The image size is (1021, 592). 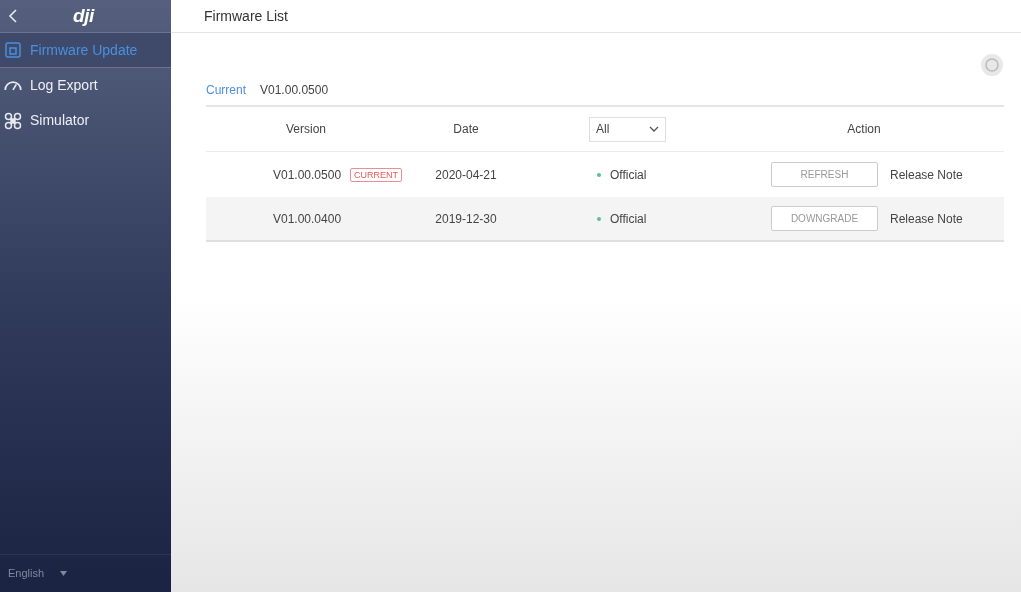 I want to click on version-cell-text: V01.00.0500, so click(x=307, y=175).